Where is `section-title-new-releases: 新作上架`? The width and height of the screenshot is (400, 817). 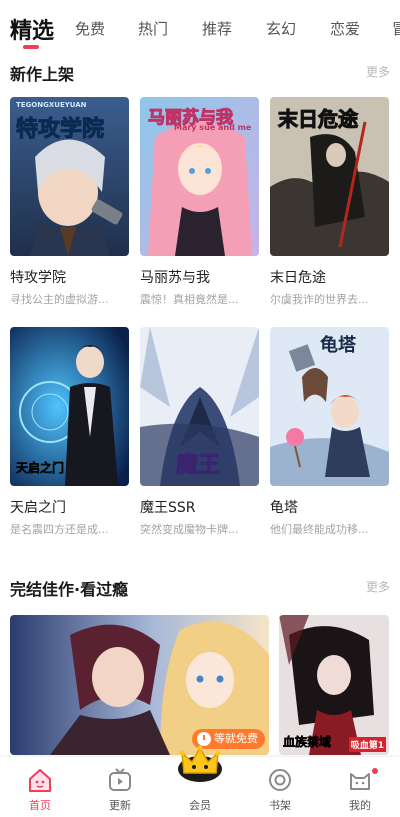 section-title-new-releases: 新作上架 is located at coordinates (42, 74).